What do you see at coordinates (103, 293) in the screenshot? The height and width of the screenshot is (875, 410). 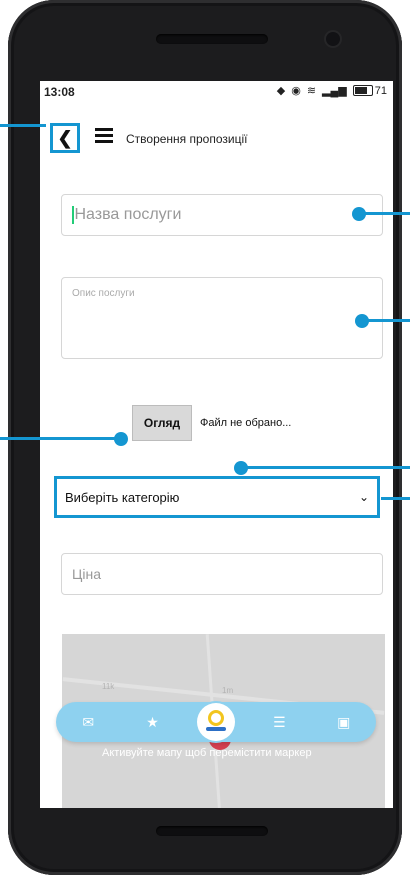 I see `description-placeholder: Опис послуги` at bounding box center [103, 293].